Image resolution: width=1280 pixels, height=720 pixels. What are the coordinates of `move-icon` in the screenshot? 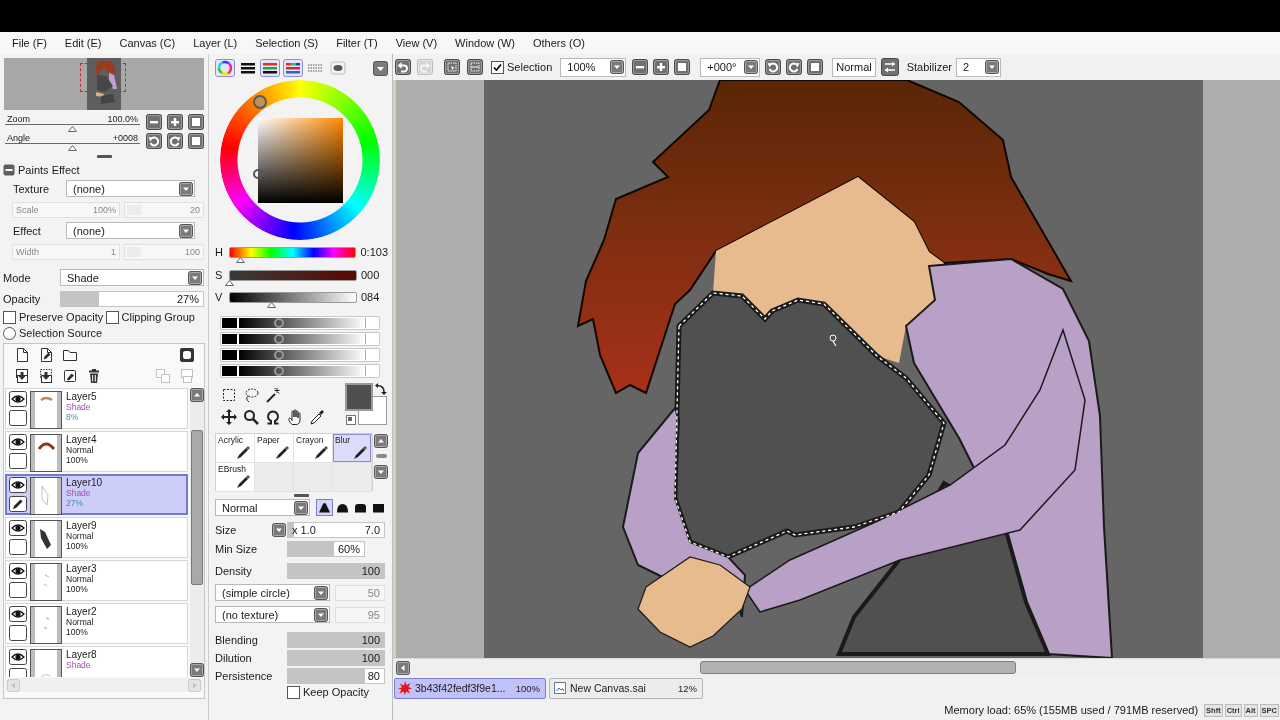 It's located at (228, 416).